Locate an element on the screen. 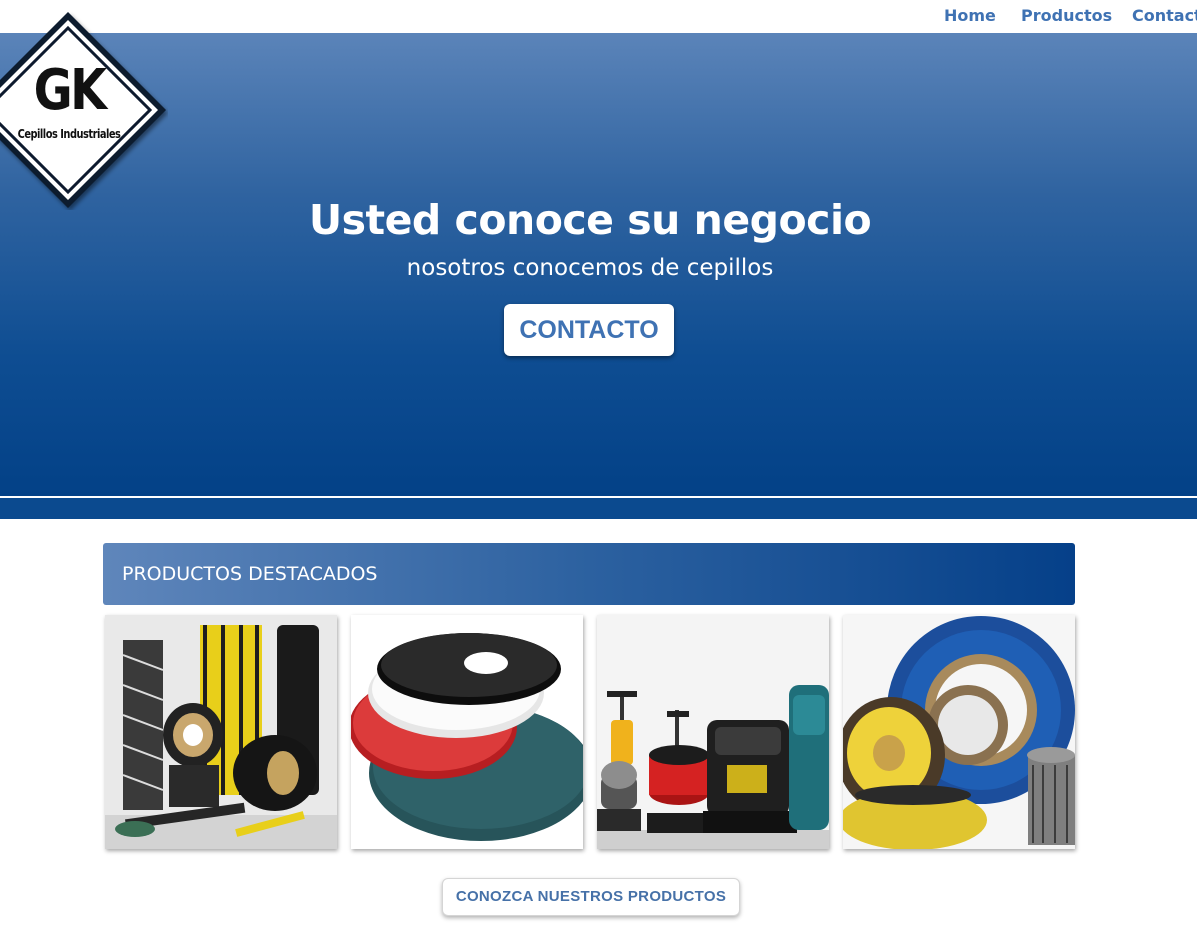  view-products-button: CONOZCA NUESTROS PRODUCTOS is located at coordinates (591, 897).